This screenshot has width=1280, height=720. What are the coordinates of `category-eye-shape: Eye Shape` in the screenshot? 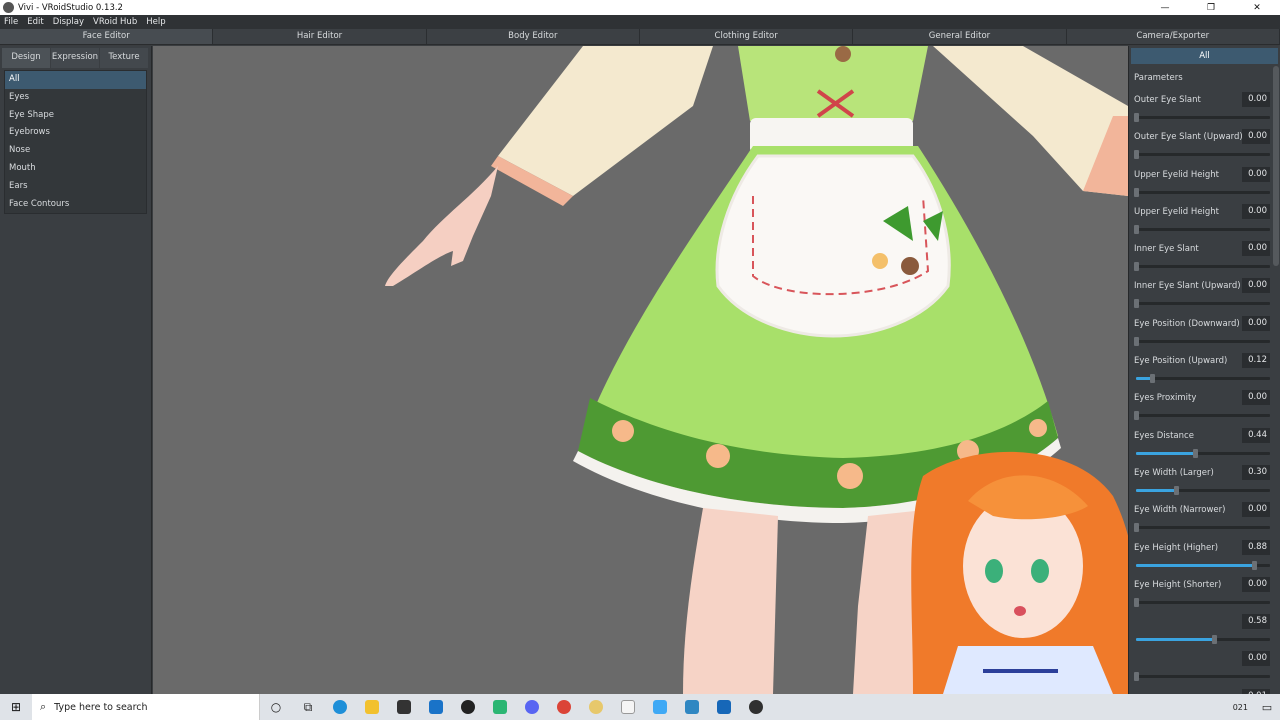 It's located at (75, 116).